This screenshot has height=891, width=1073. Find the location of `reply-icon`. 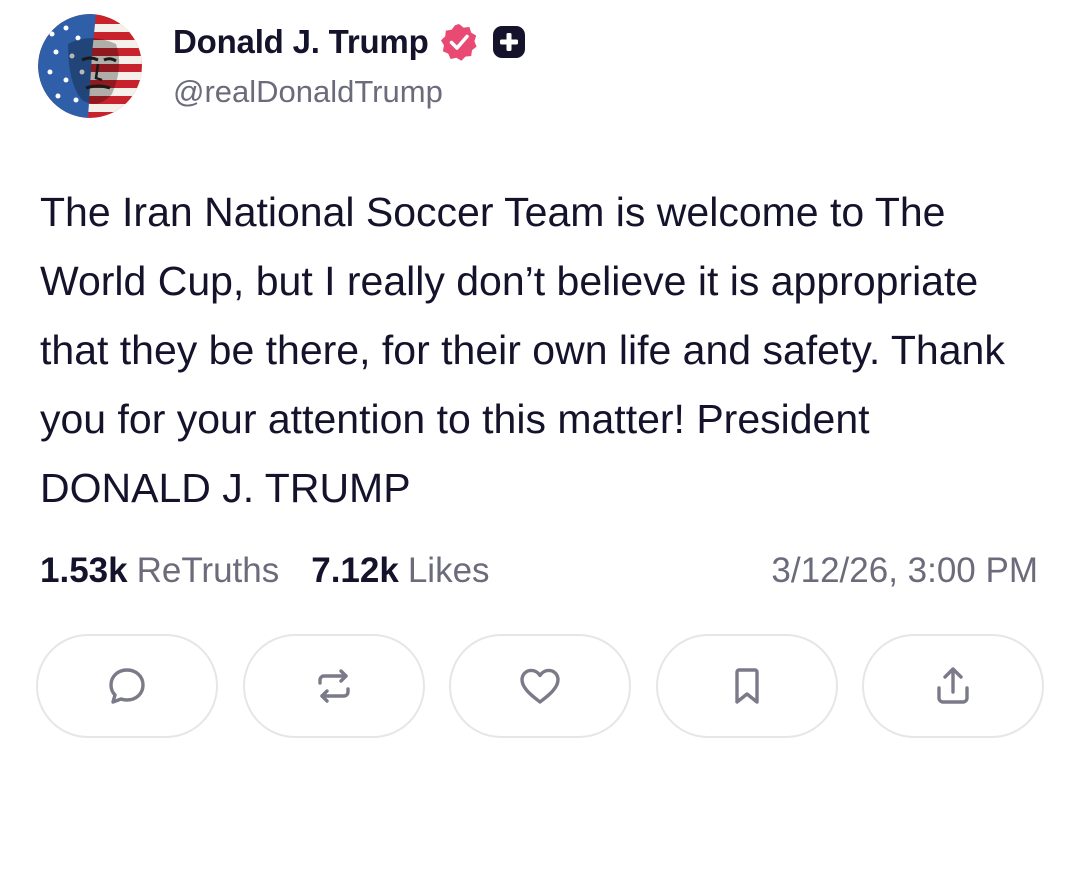

reply-icon is located at coordinates (127, 686).